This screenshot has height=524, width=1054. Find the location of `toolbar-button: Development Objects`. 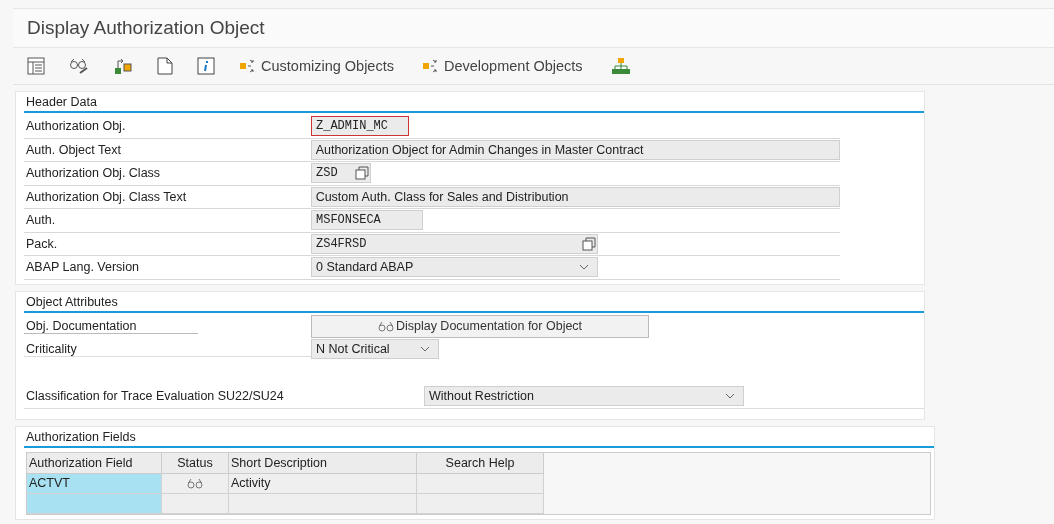

toolbar-button: Development Objects is located at coordinates (502, 66).